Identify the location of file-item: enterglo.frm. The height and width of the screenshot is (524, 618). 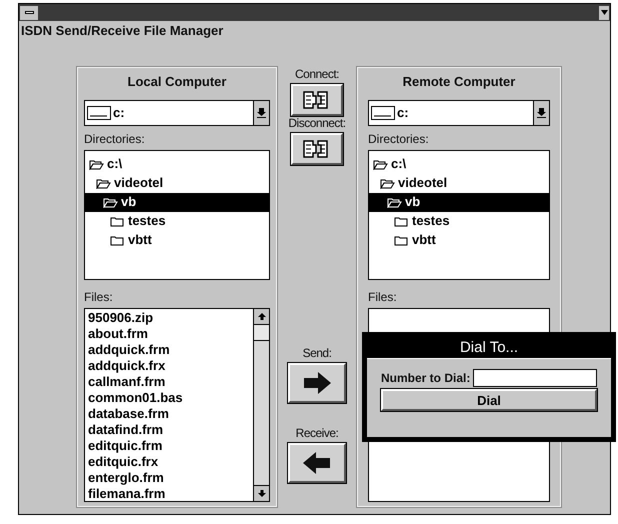
(170, 478).